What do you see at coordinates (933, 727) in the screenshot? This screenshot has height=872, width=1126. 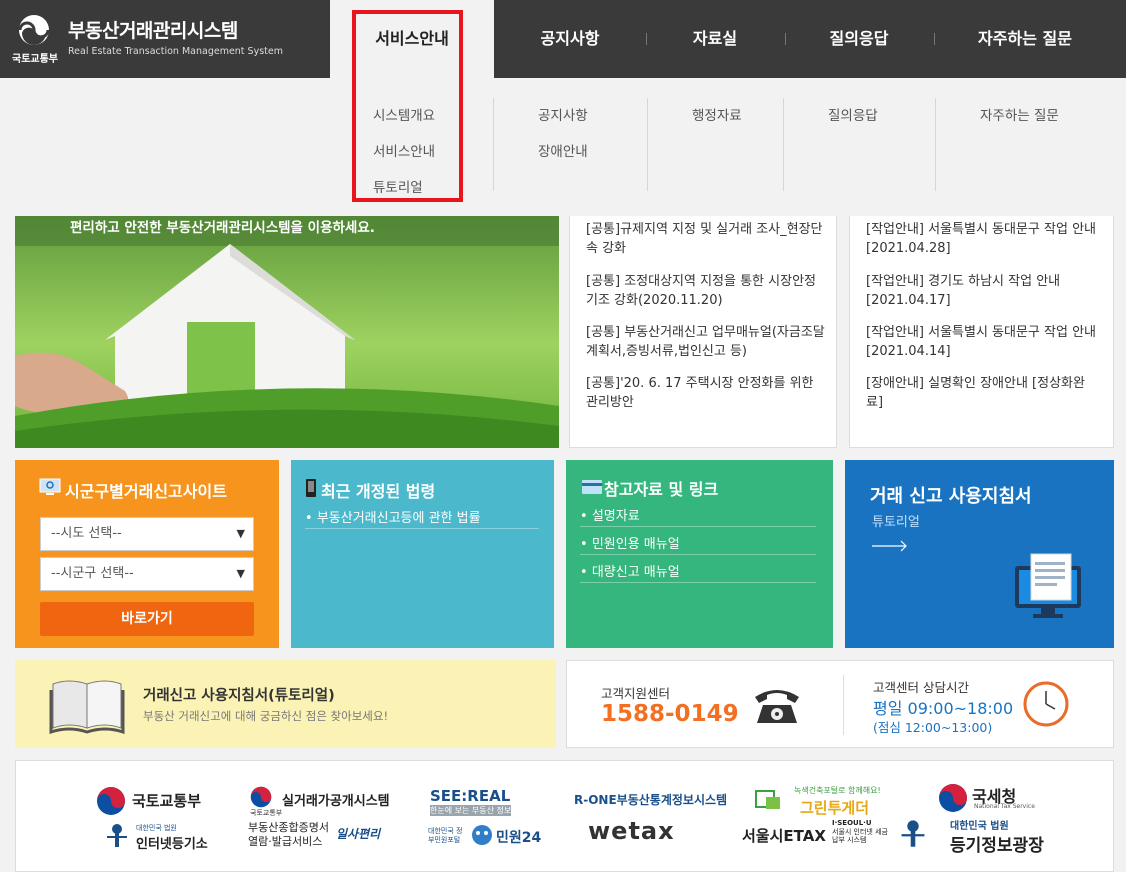 I see `lunch-hours: (점심 12:00~13:00)` at bounding box center [933, 727].